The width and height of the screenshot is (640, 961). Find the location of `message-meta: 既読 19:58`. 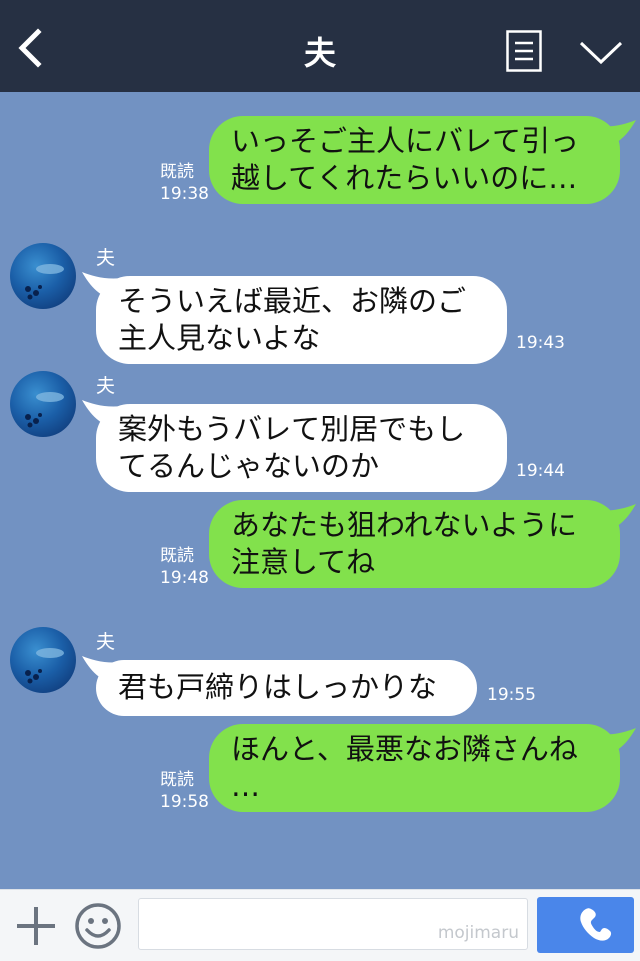

message-meta: 既読 19:58 is located at coordinates (184, 791).